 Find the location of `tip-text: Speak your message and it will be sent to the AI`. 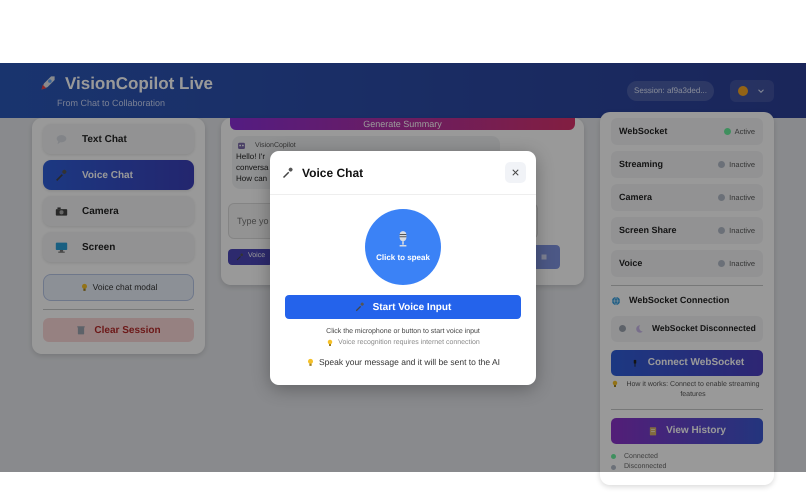

tip-text: Speak your message and it will be sent to the AI is located at coordinates (409, 362).